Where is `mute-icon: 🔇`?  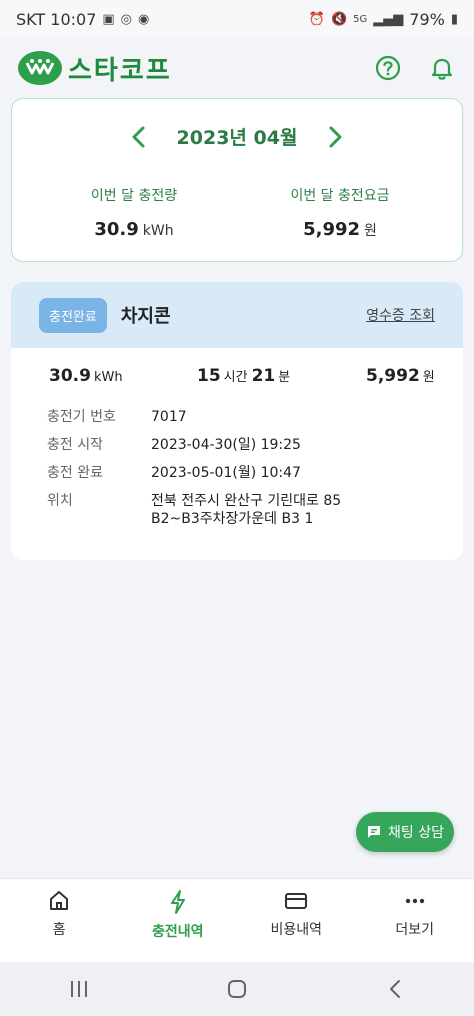
mute-icon: 🔇 is located at coordinates (339, 19).